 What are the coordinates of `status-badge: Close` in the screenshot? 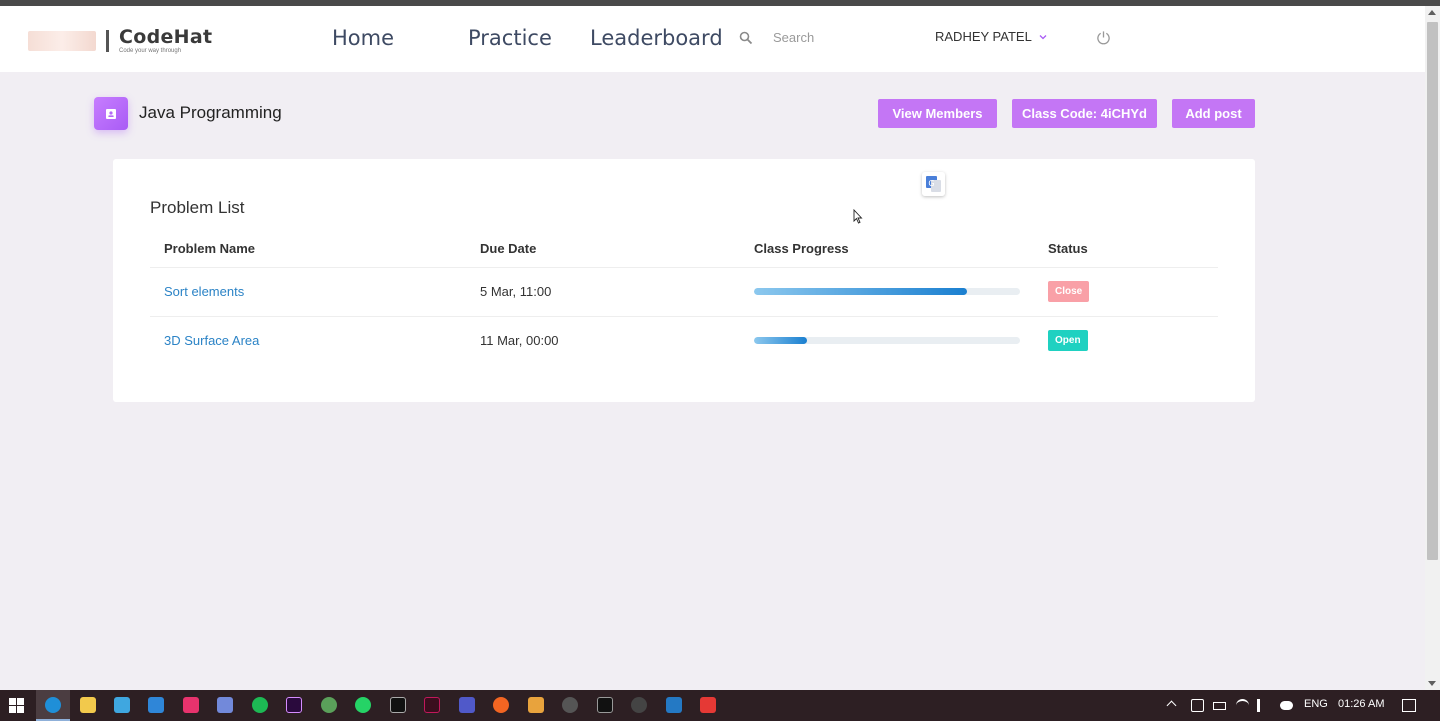 It's located at (1069, 291).